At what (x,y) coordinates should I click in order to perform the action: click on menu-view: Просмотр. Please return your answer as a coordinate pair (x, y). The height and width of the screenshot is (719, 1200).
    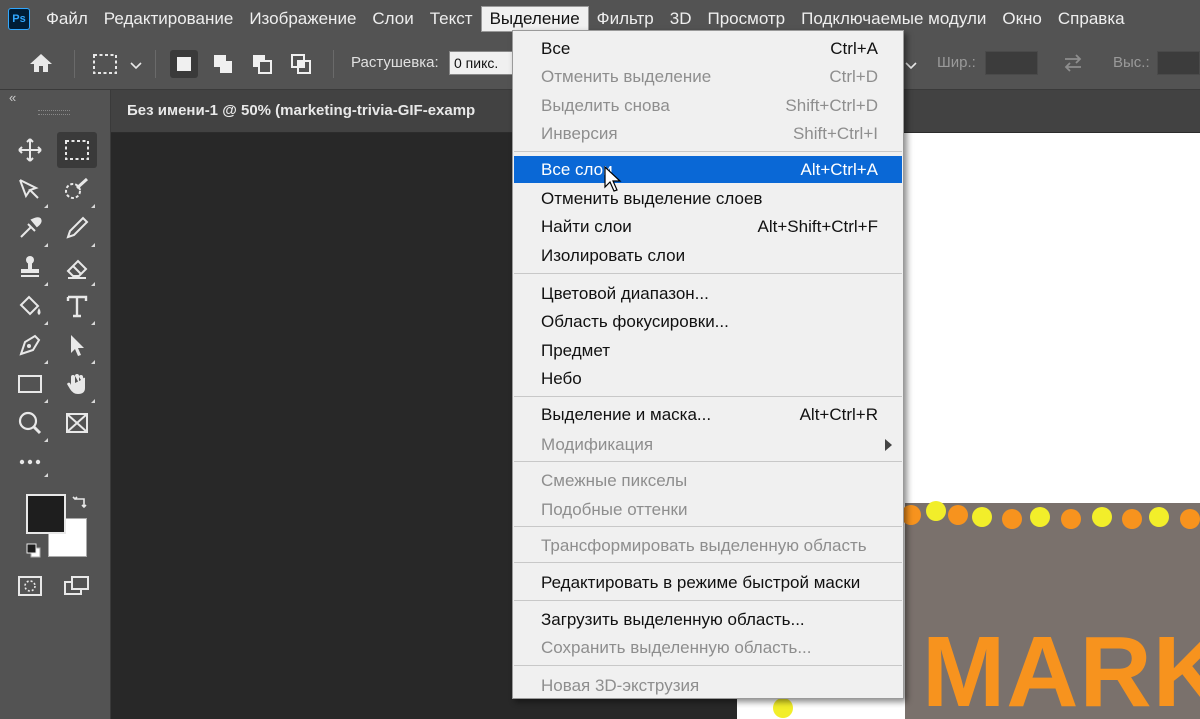
    Looking at the image, I should click on (747, 19).